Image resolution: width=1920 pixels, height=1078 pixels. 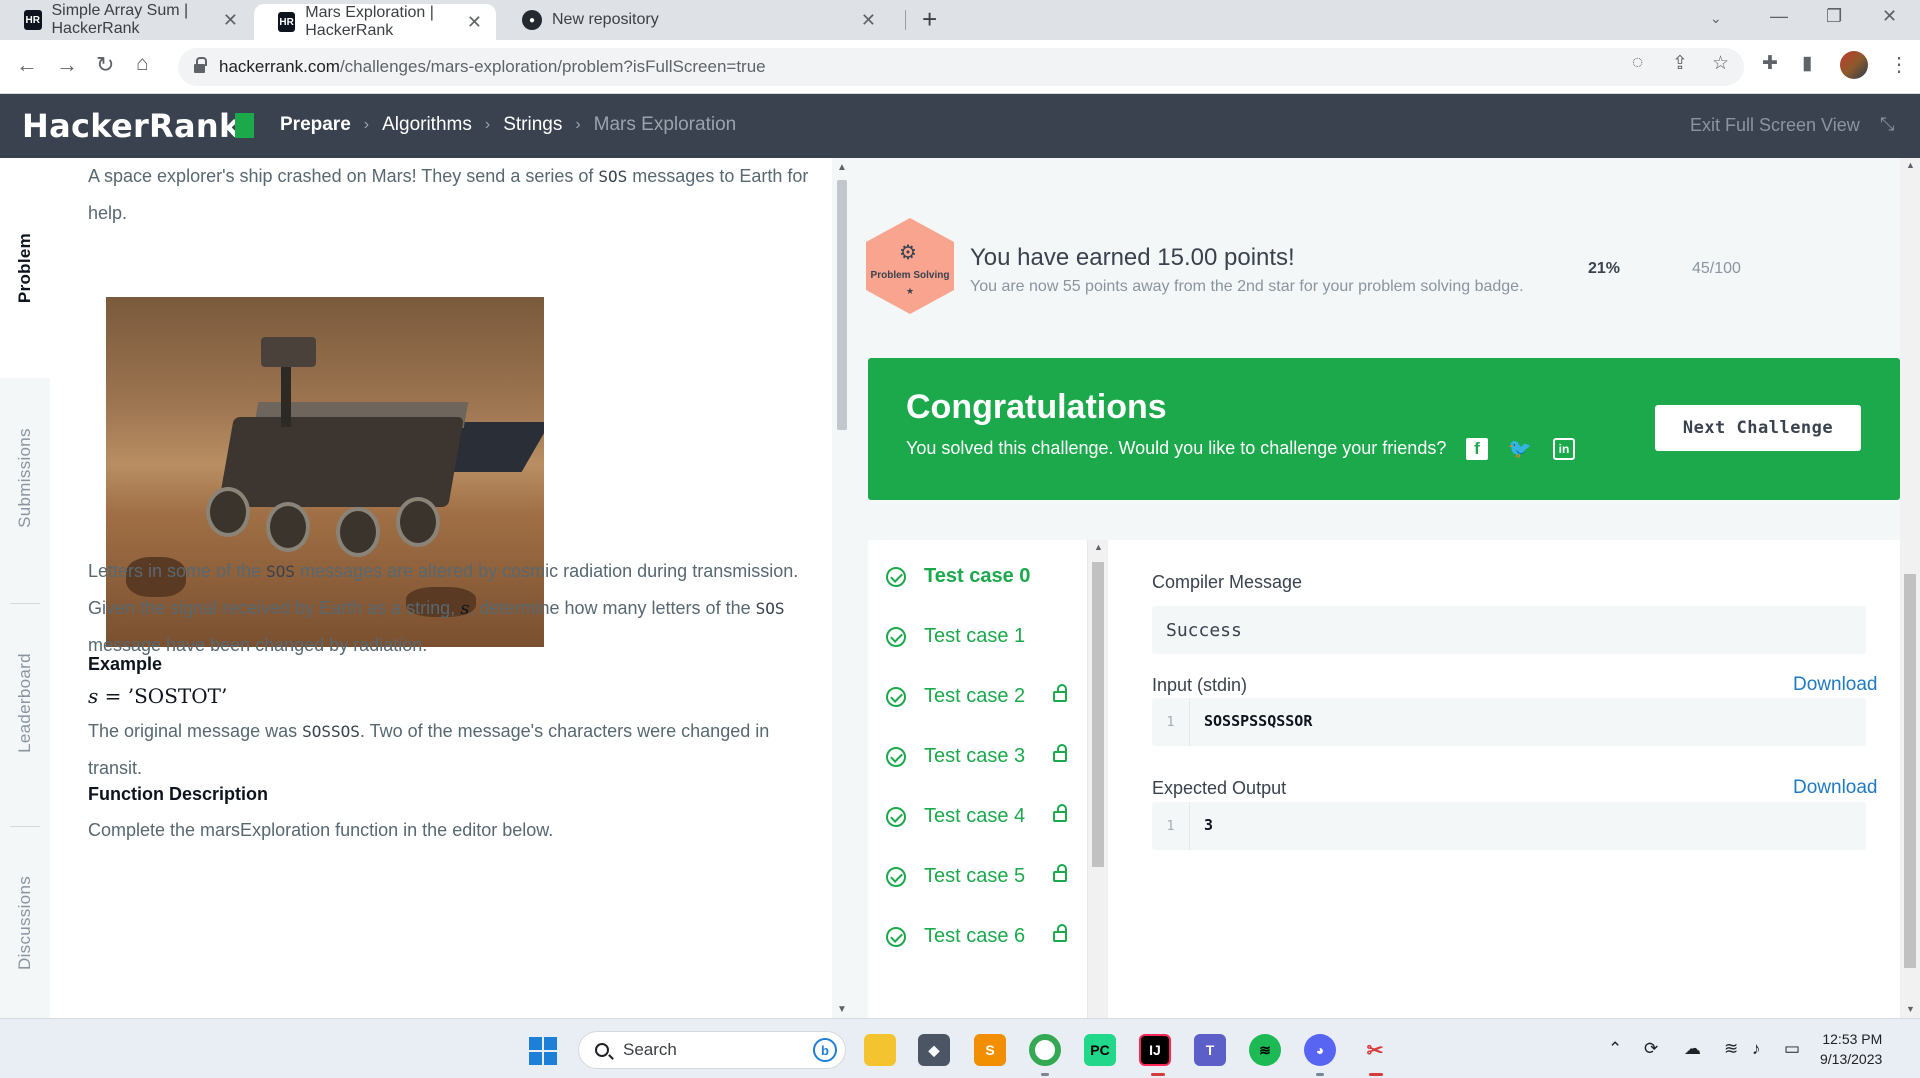 What do you see at coordinates (532, 125) in the screenshot?
I see `breadcrumb-strings: Strings` at bounding box center [532, 125].